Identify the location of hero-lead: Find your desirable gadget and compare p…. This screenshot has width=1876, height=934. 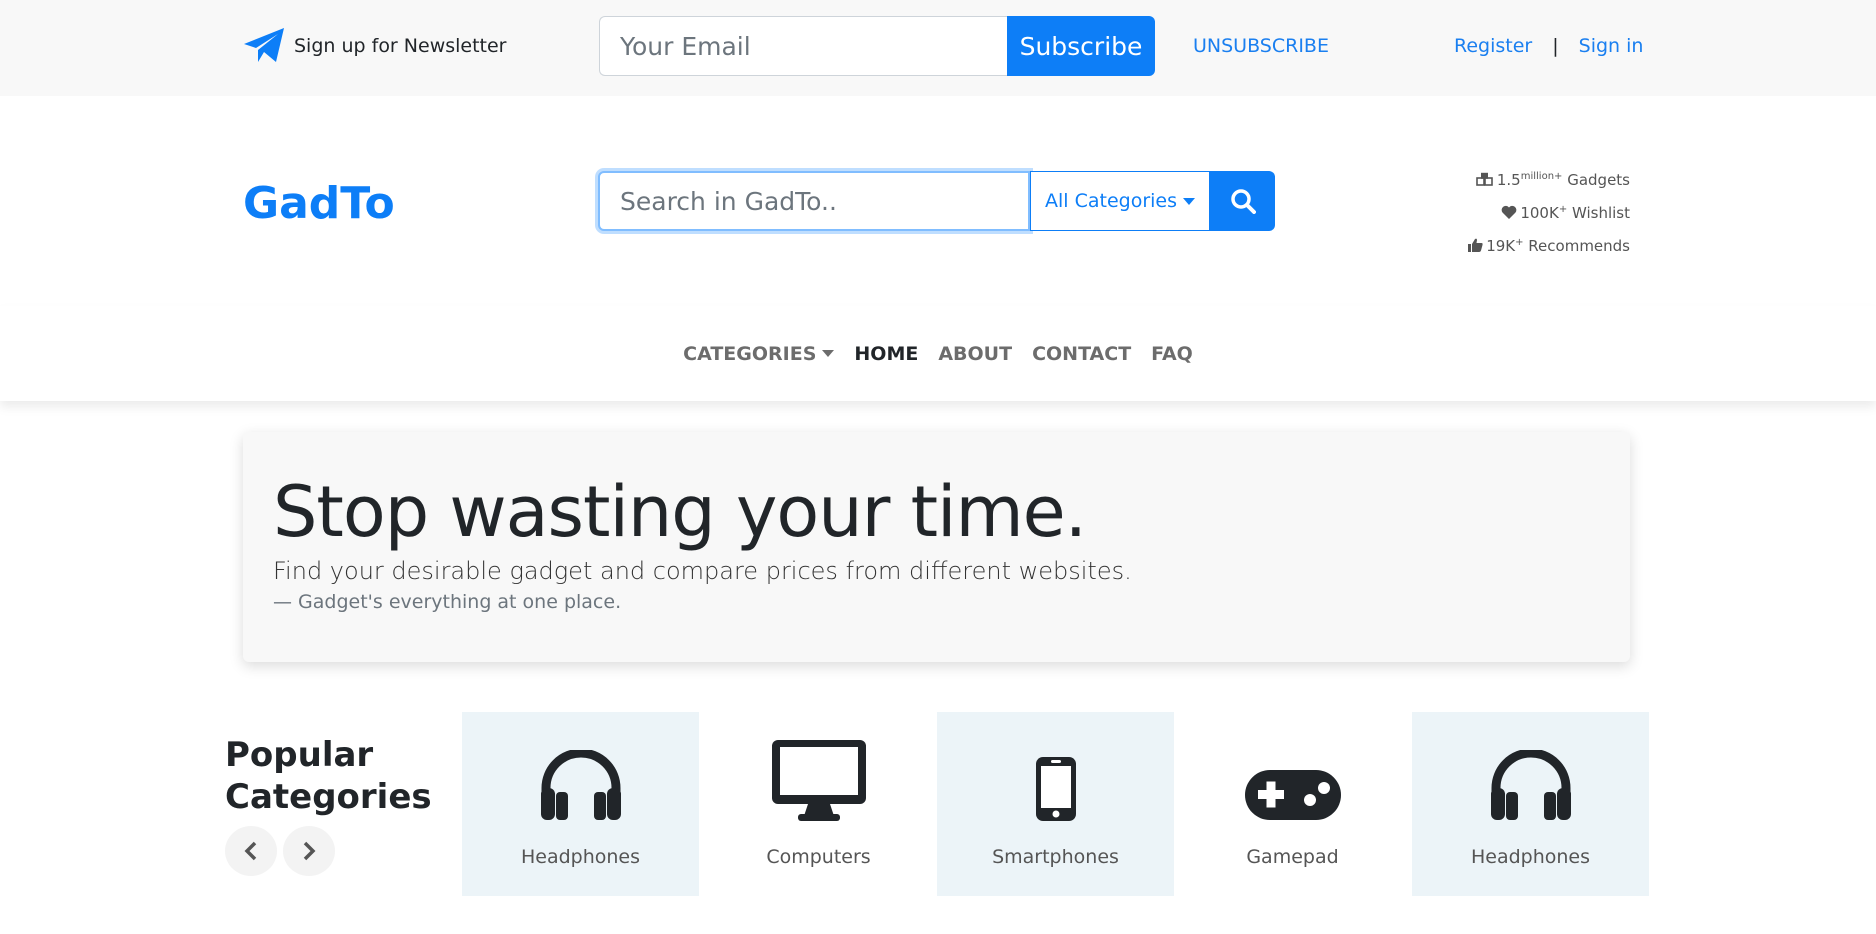
(702, 570).